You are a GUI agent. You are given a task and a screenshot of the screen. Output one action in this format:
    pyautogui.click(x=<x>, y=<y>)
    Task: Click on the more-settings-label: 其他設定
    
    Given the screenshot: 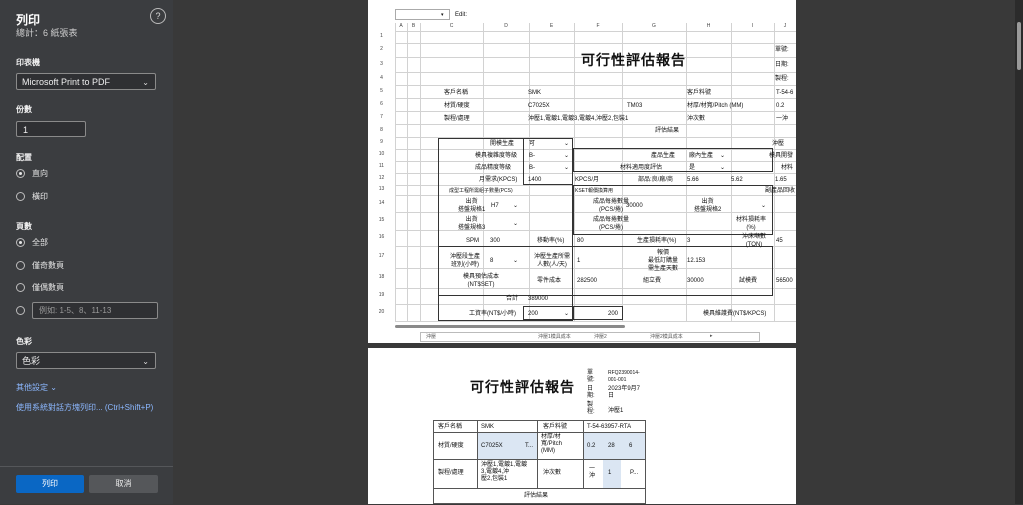 What is the action you would take?
    pyautogui.click(x=32, y=387)
    